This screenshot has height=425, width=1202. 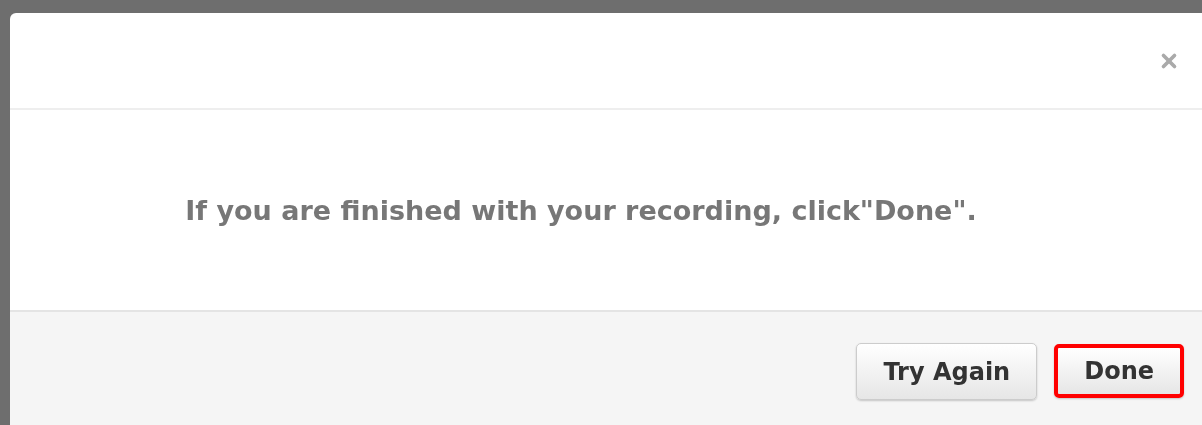 I want to click on dialog-message: If you are finished with your recording, click"Done"., so click(x=581, y=210).